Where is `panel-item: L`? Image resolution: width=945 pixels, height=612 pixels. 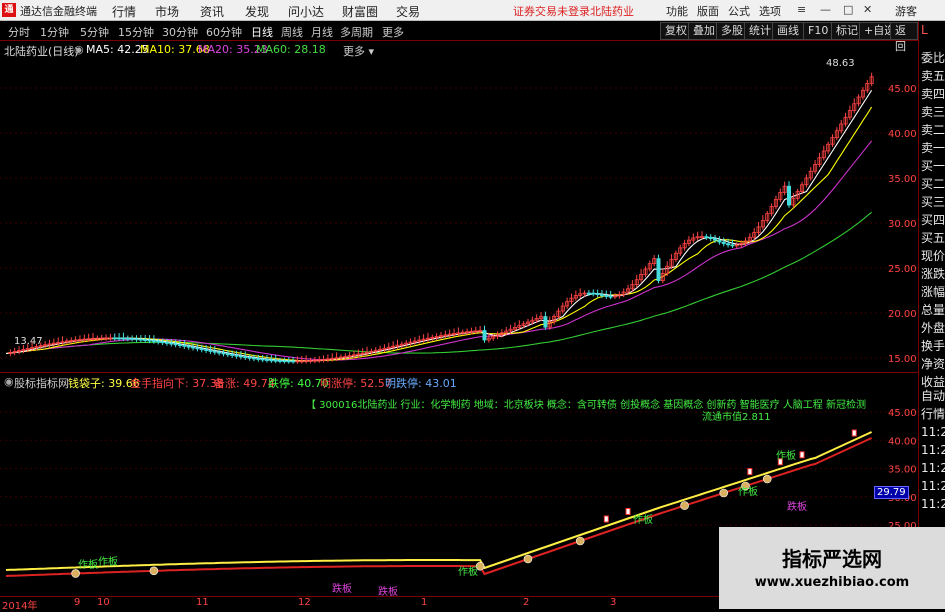 panel-item: L is located at coordinates (924, 30).